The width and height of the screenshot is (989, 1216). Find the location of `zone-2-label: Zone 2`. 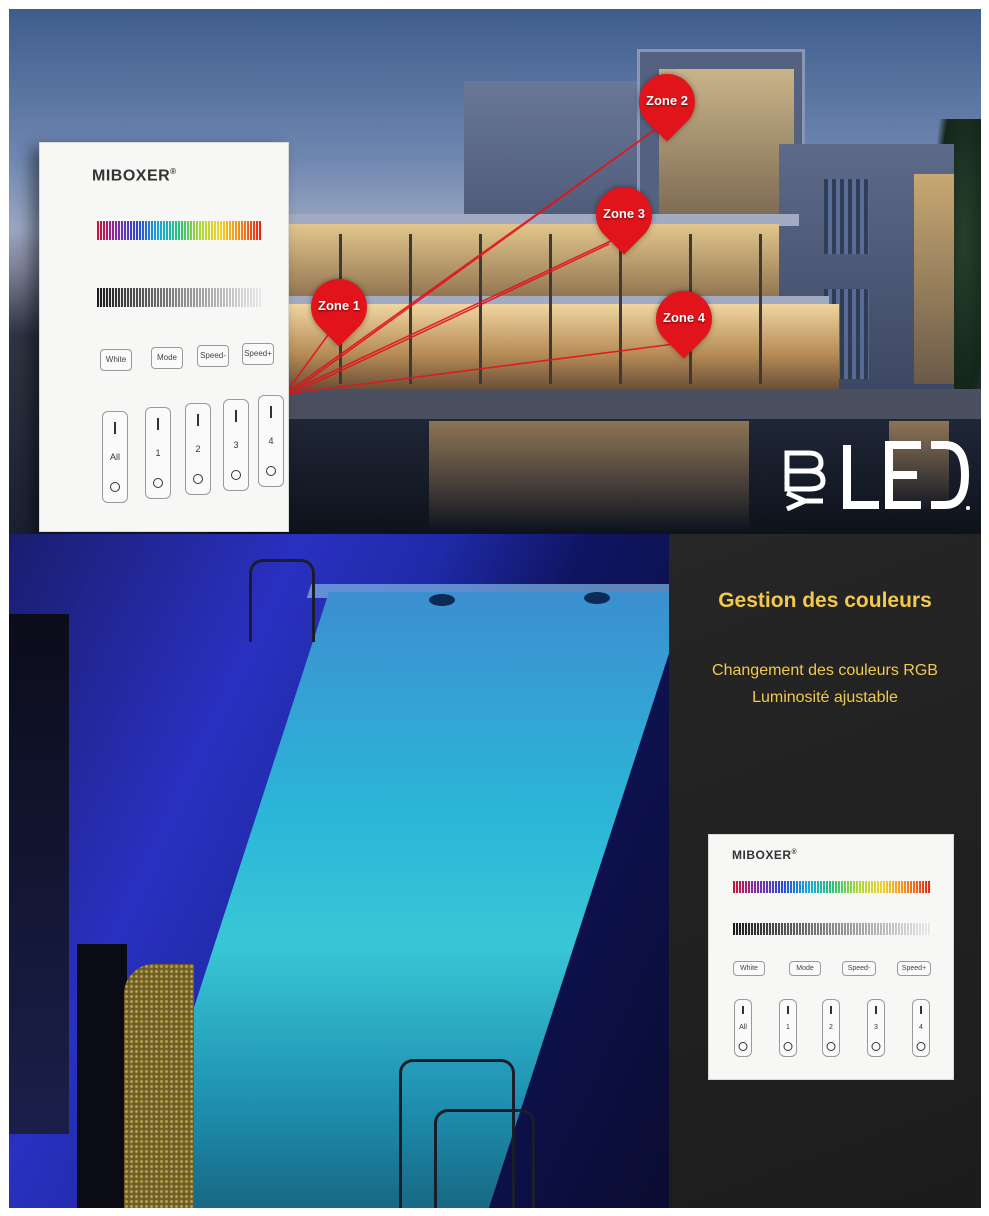

zone-2-label: Zone 2 is located at coordinates (667, 100).